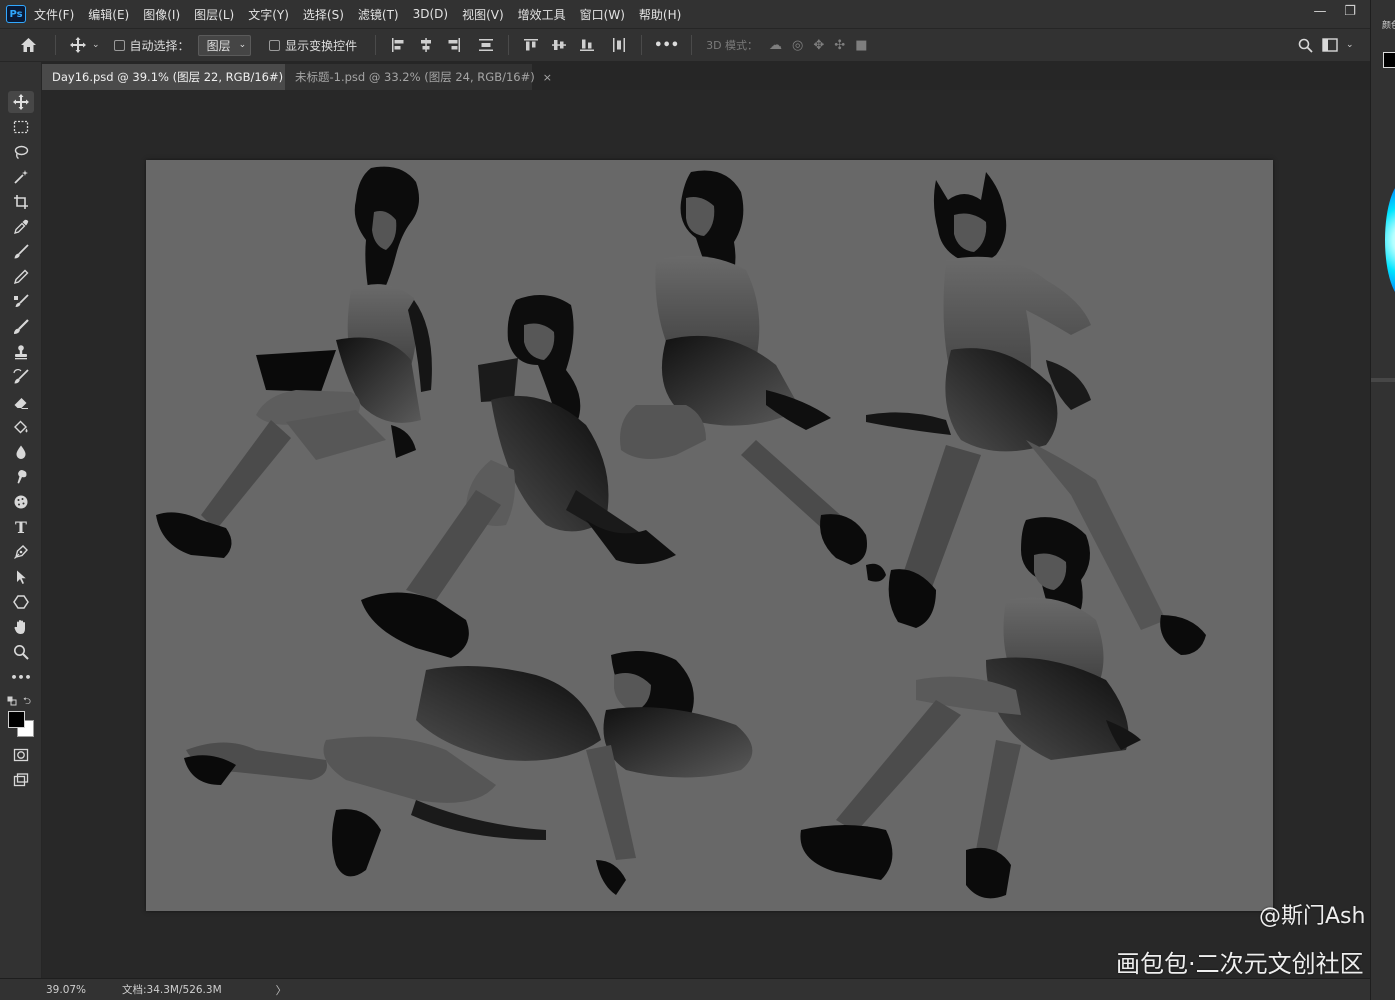 Image resolution: width=1395 pixels, height=1000 pixels. I want to click on workspace-icon, so click(1330, 45).